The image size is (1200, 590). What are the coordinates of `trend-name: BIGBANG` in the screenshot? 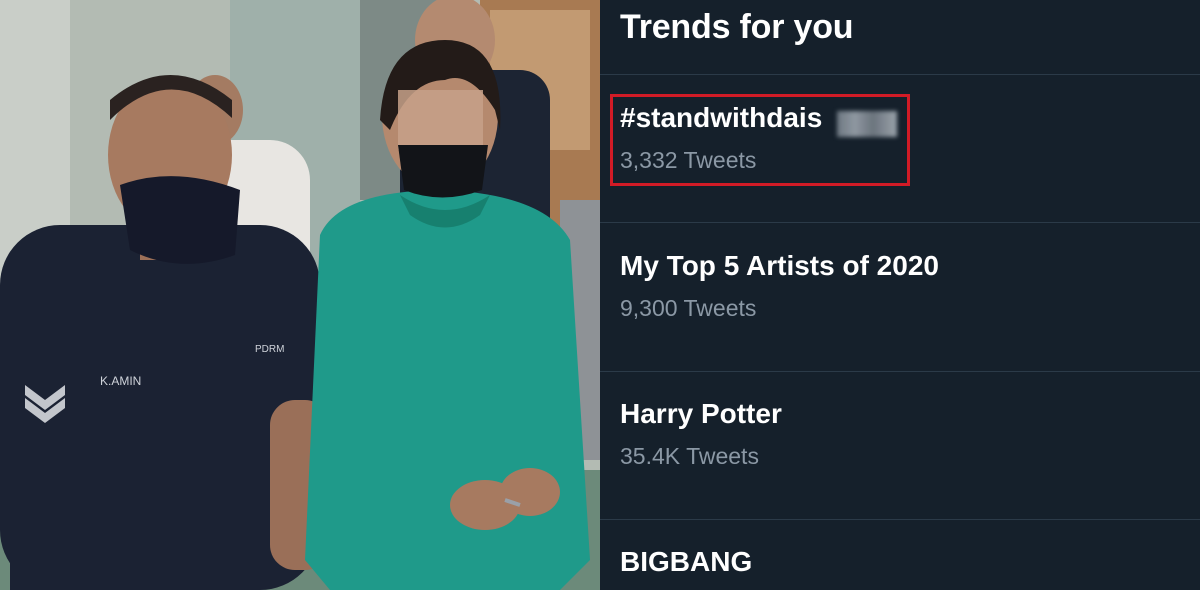 It's located at (686, 561).